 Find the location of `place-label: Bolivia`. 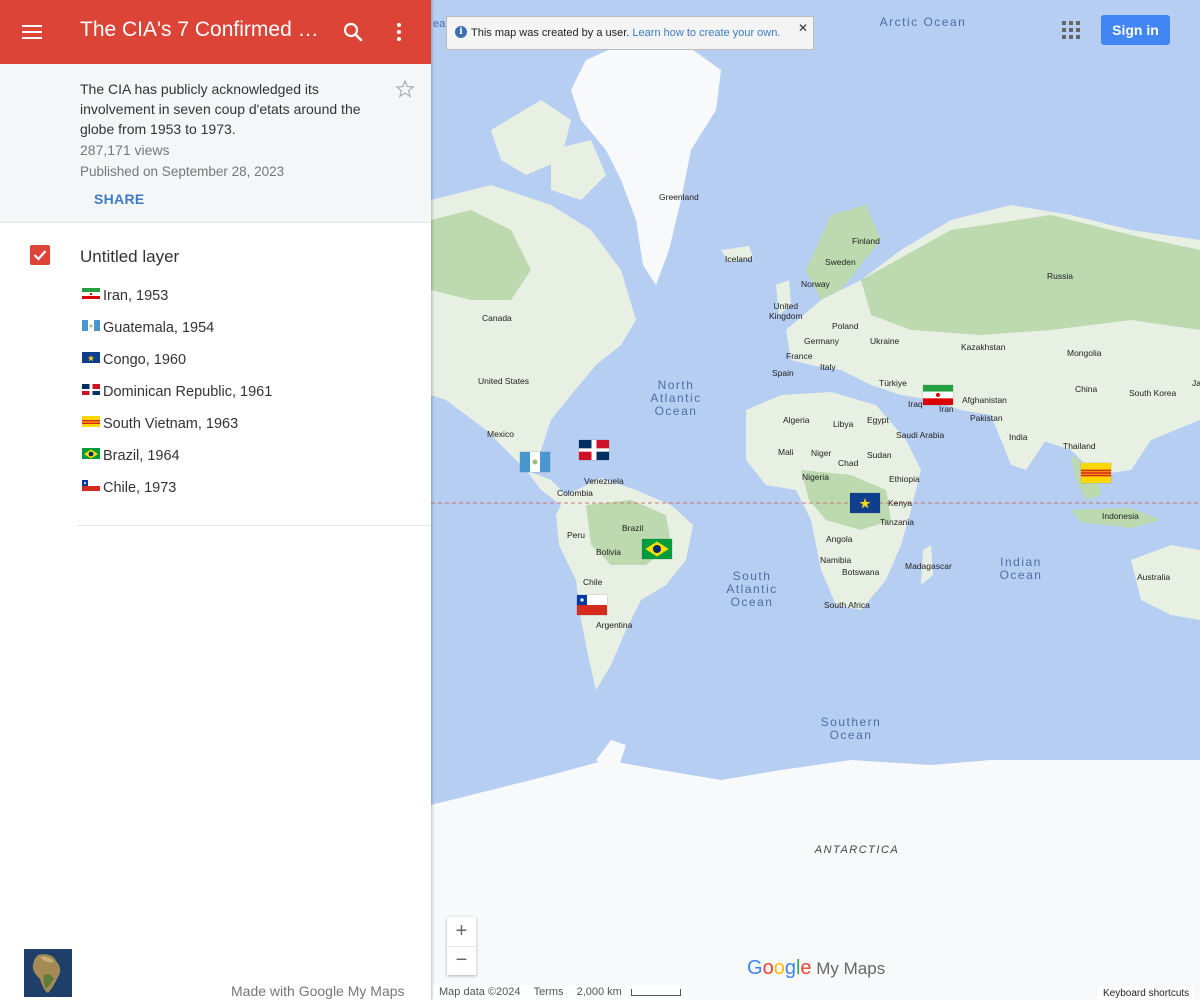

place-label: Bolivia is located at coordinates (609, 552).